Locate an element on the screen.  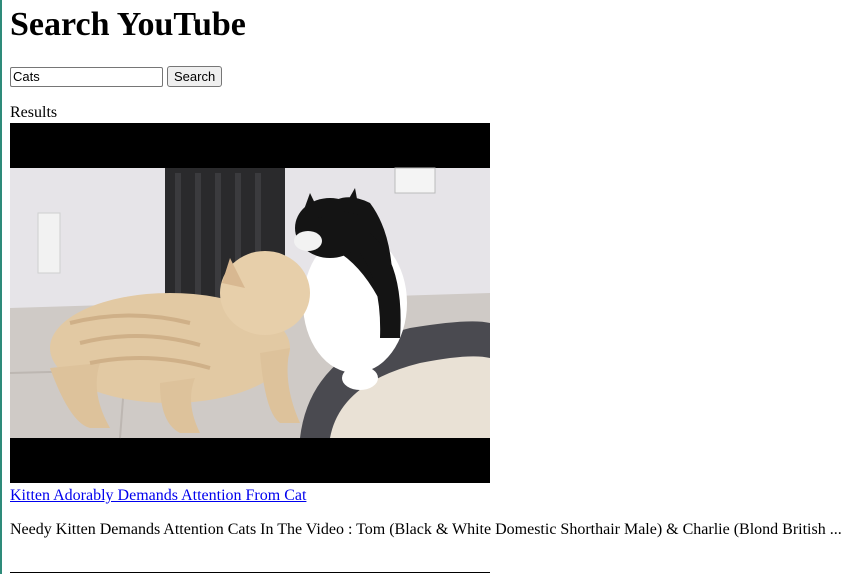
page-title: Search YouTube is located at coordinates (128, 24).